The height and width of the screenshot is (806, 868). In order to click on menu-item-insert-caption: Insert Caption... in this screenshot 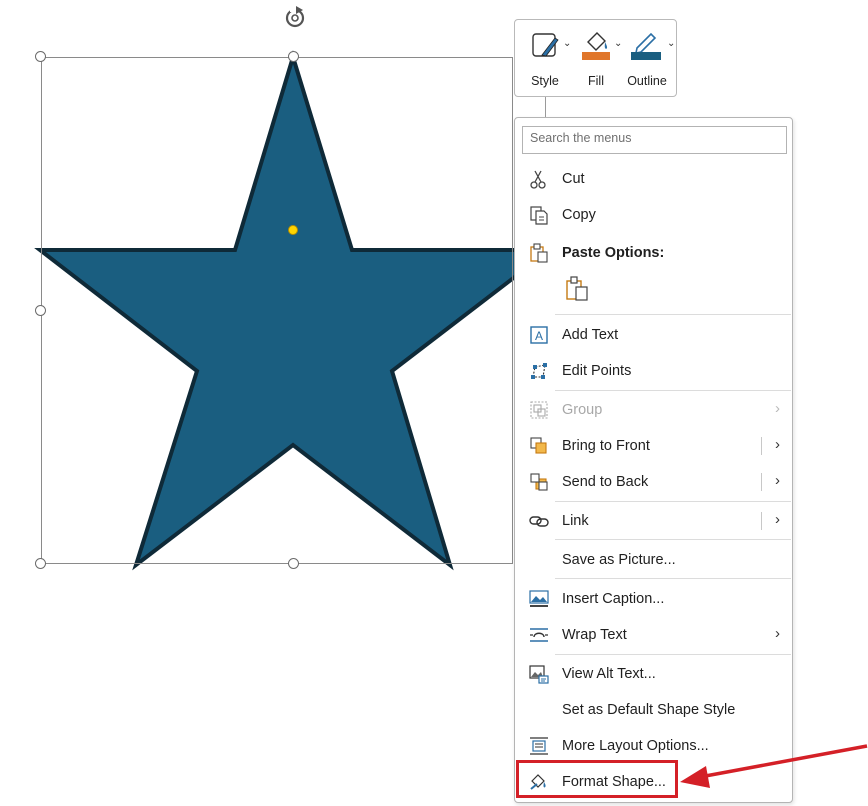, I will do `click(653, 599)`.